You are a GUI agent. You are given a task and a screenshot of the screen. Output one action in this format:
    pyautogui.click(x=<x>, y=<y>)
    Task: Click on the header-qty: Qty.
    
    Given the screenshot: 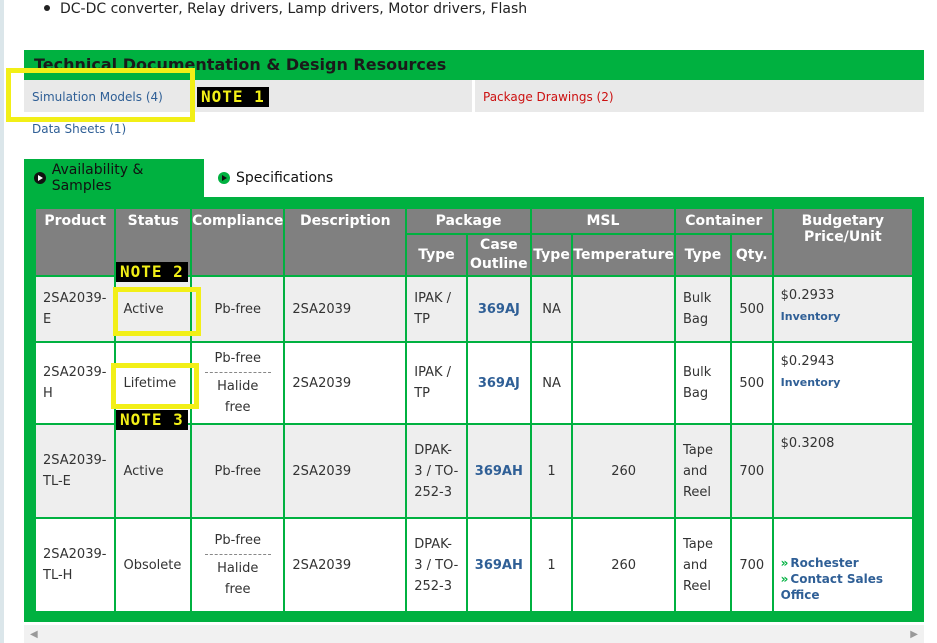 What is the action you would take?
    pyautogui.click(x=751, y=255)
    